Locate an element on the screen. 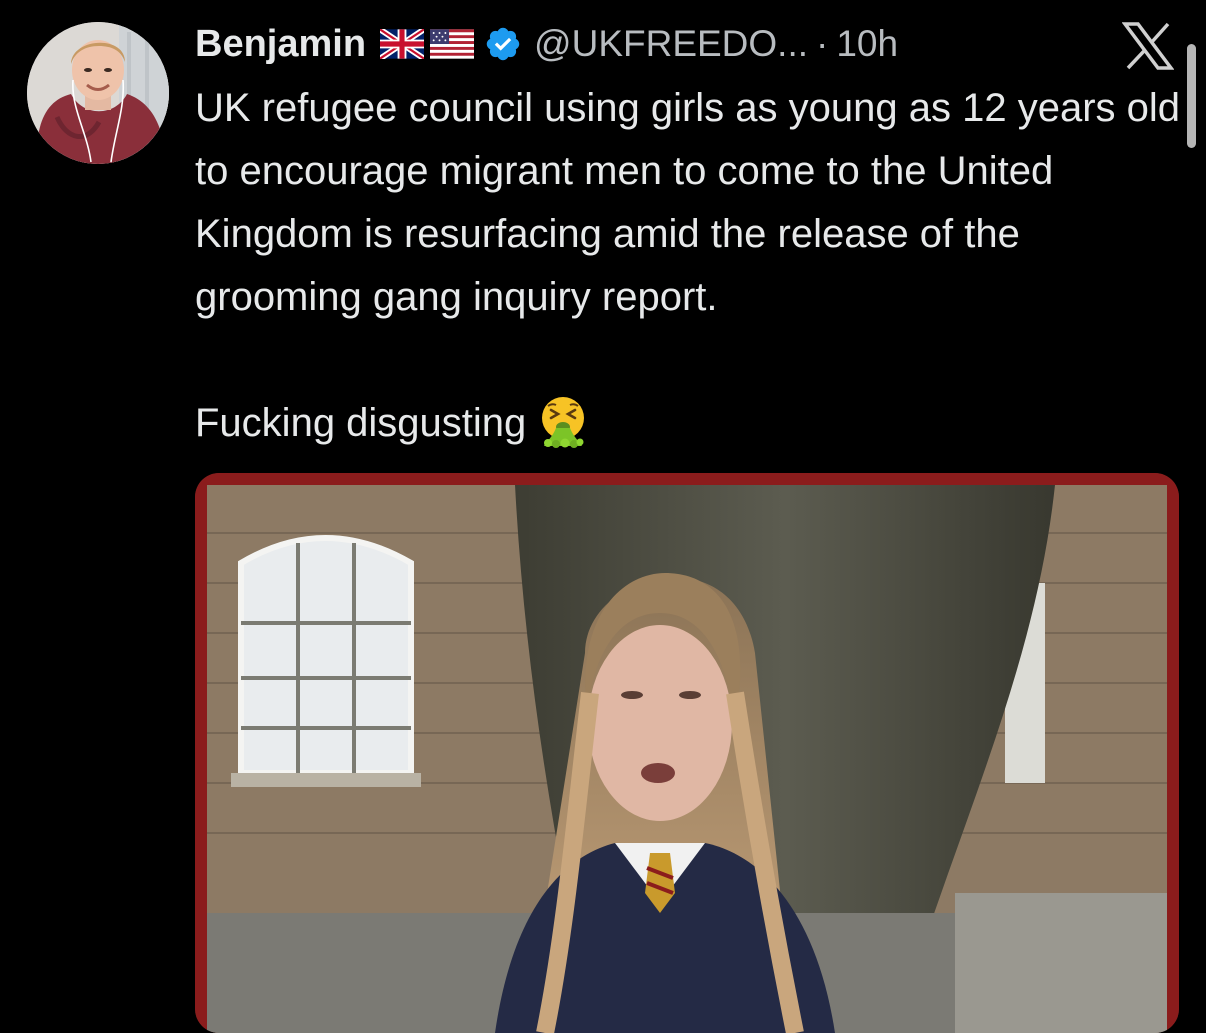 This screenshot has height=1033, width=1206. us-flag-icon is located at coordinates (452, 44).